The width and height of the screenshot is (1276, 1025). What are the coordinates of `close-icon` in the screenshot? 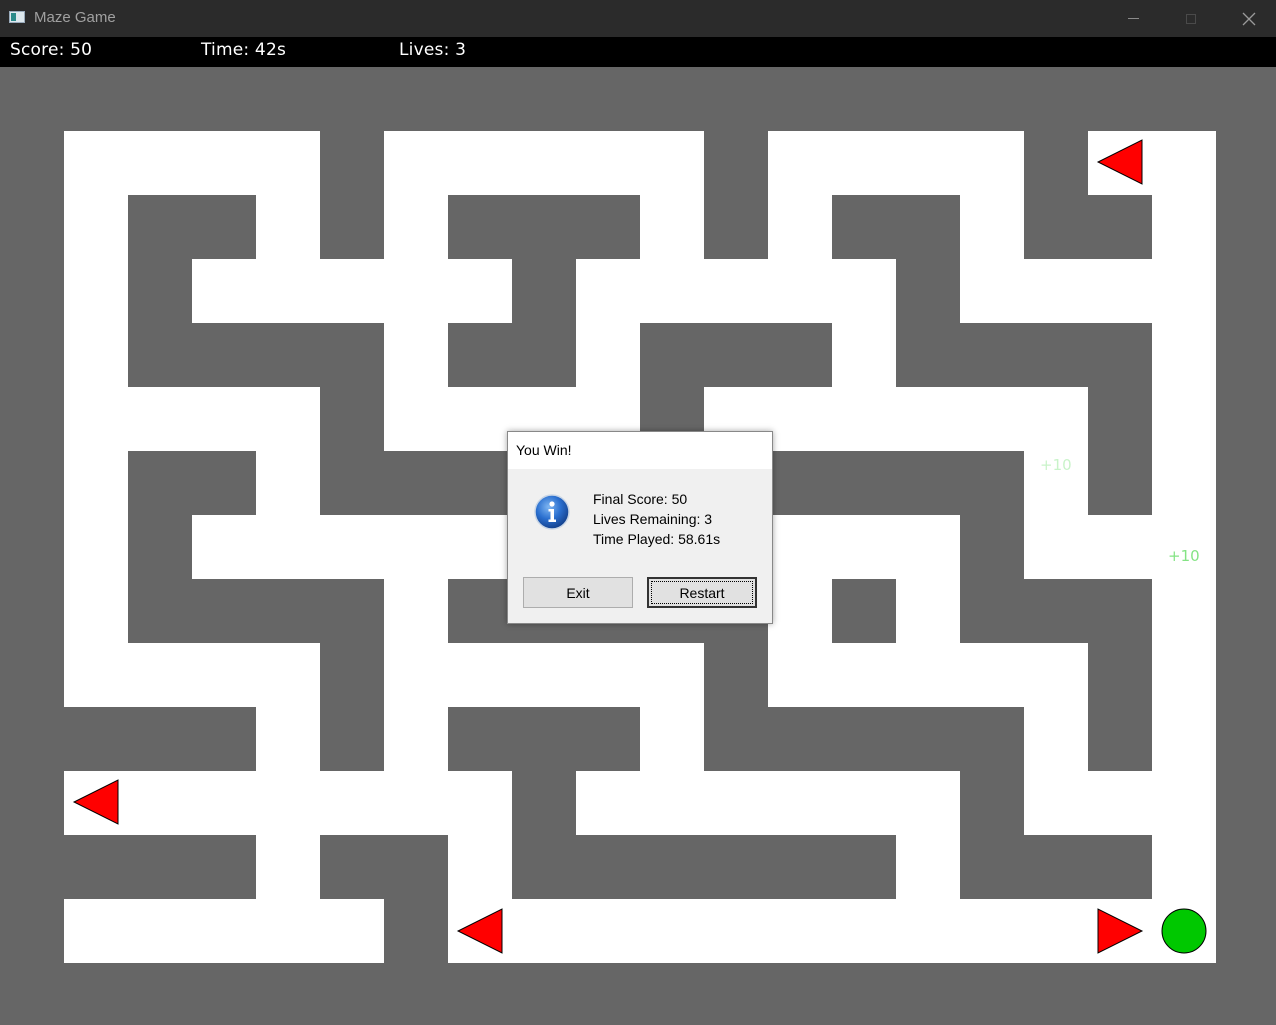 It's located at (1249, 18).